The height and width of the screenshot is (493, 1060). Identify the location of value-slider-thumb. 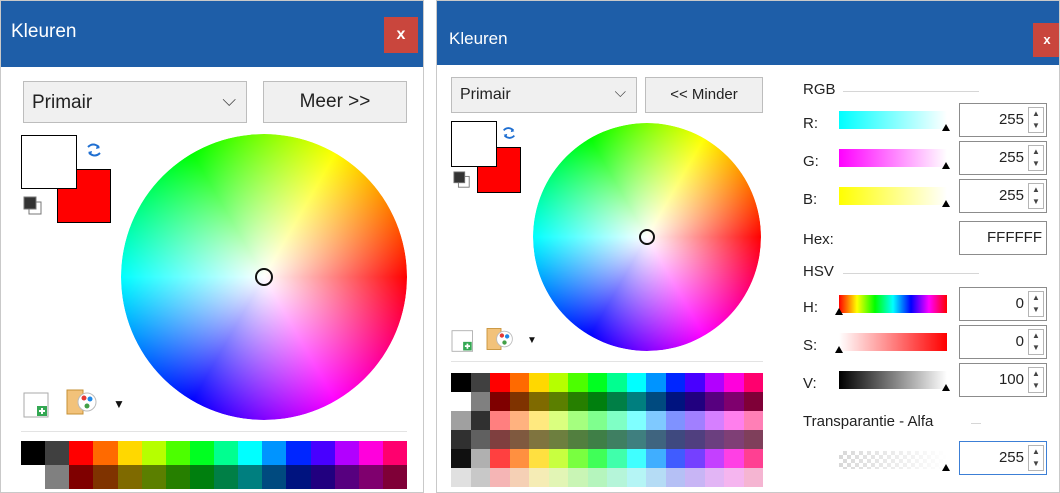
(946, 387).